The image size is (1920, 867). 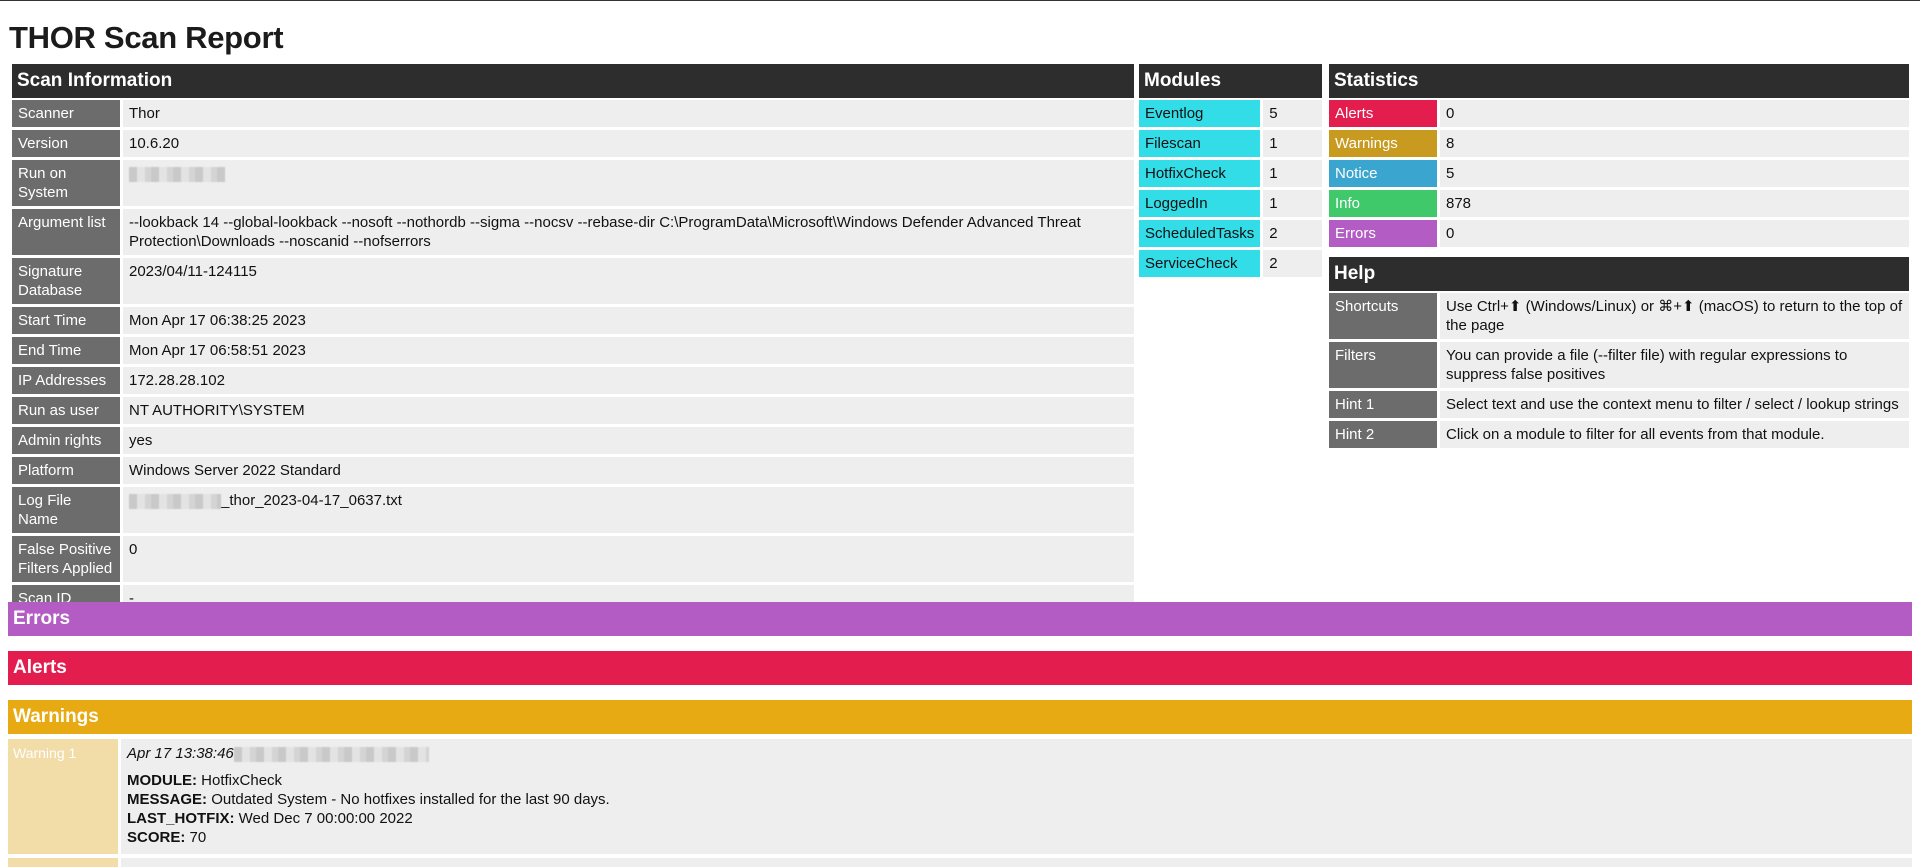 What do you see at coordinates (573, 510) in the screenshot?
I see `scan-info-row: Log File Name _thor_2023-04-17_0637.txt` at bounding box center [573, 510].